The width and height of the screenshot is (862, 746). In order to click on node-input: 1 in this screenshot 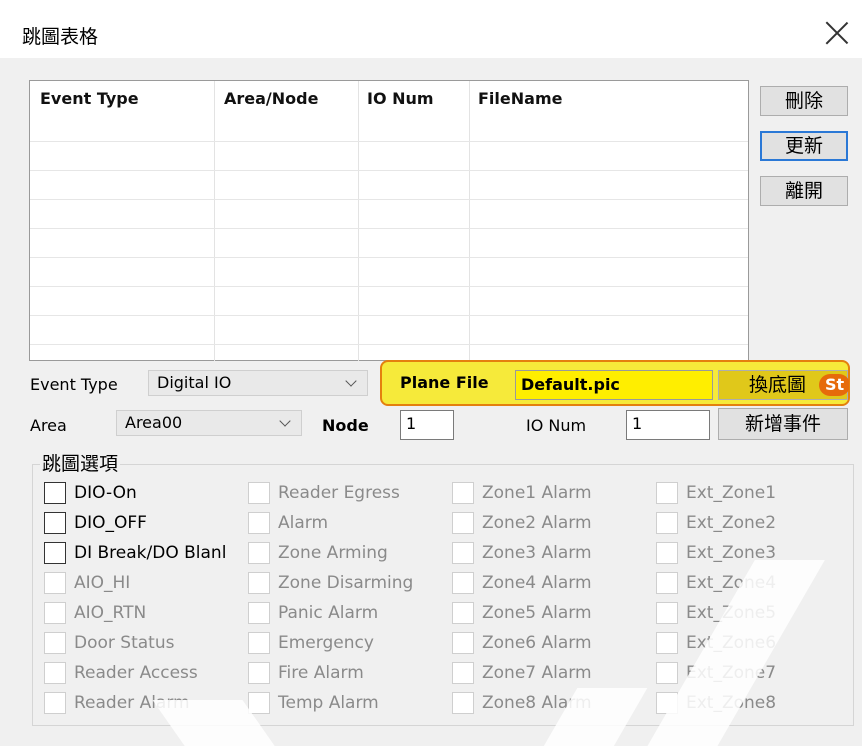, I will do `click(427, 425)`.